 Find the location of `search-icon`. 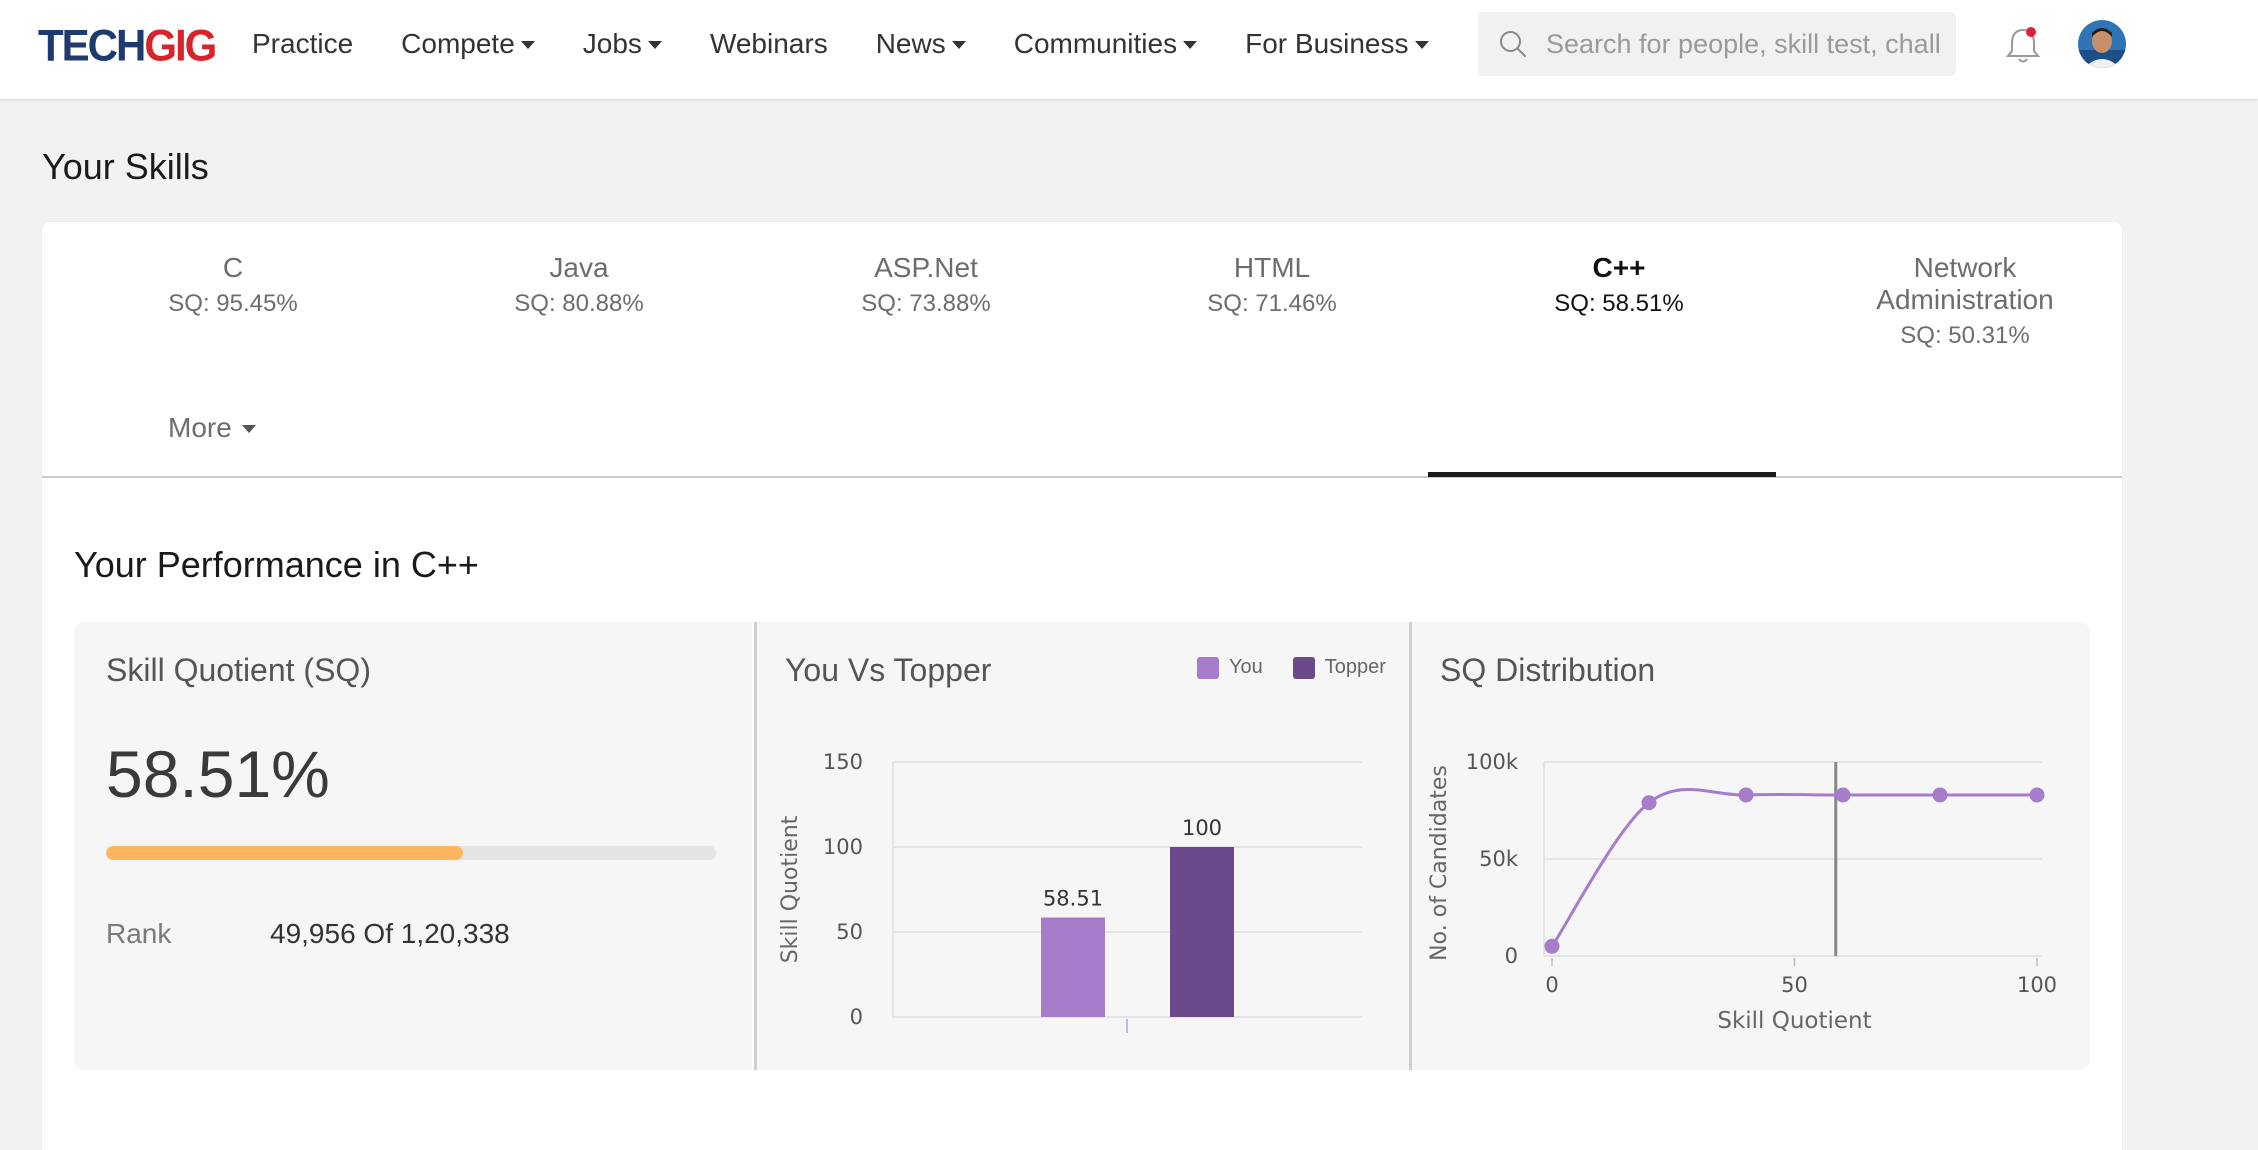

search-icon is located at coordinates (1513, 44).